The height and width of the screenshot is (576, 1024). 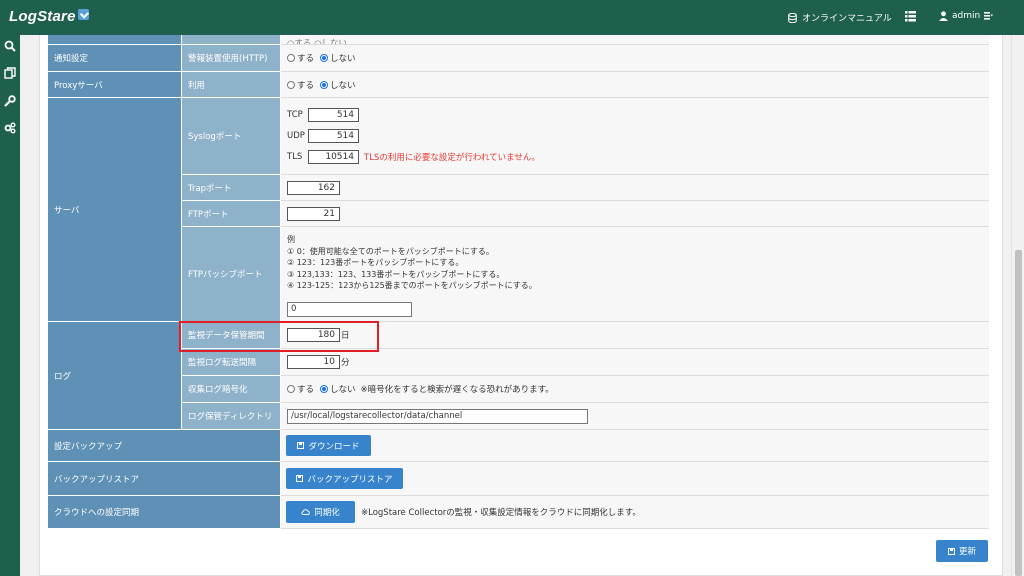 I want to click on cloud-icon, so click(x=306, y=512).